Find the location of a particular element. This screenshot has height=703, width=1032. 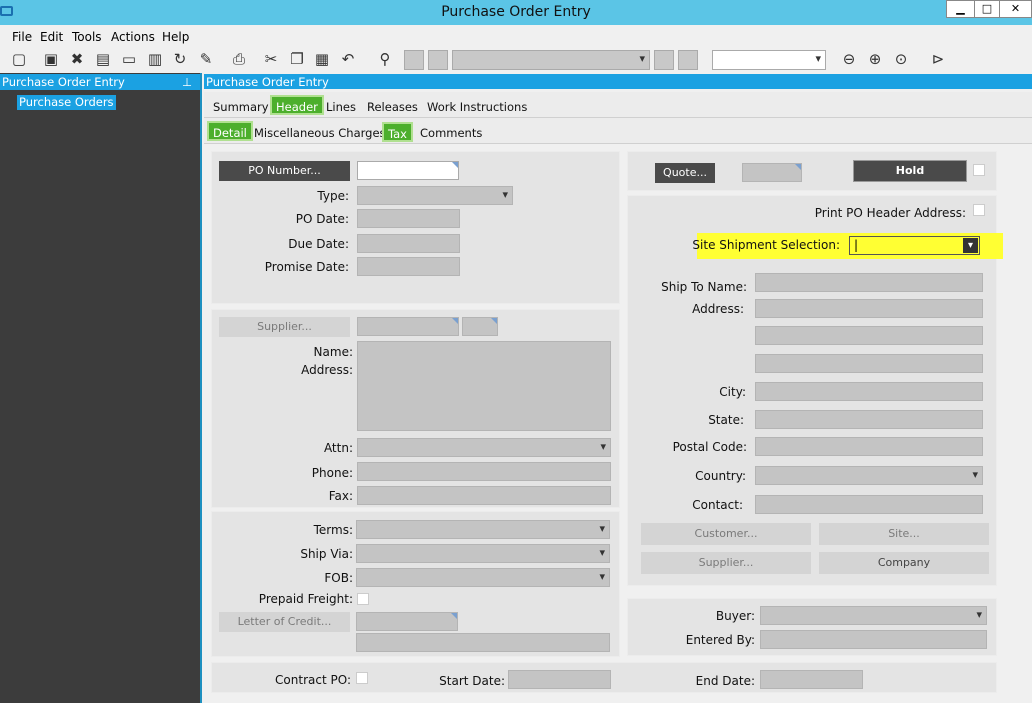

menu-tools: Tools is located at coordinates (87, 37).